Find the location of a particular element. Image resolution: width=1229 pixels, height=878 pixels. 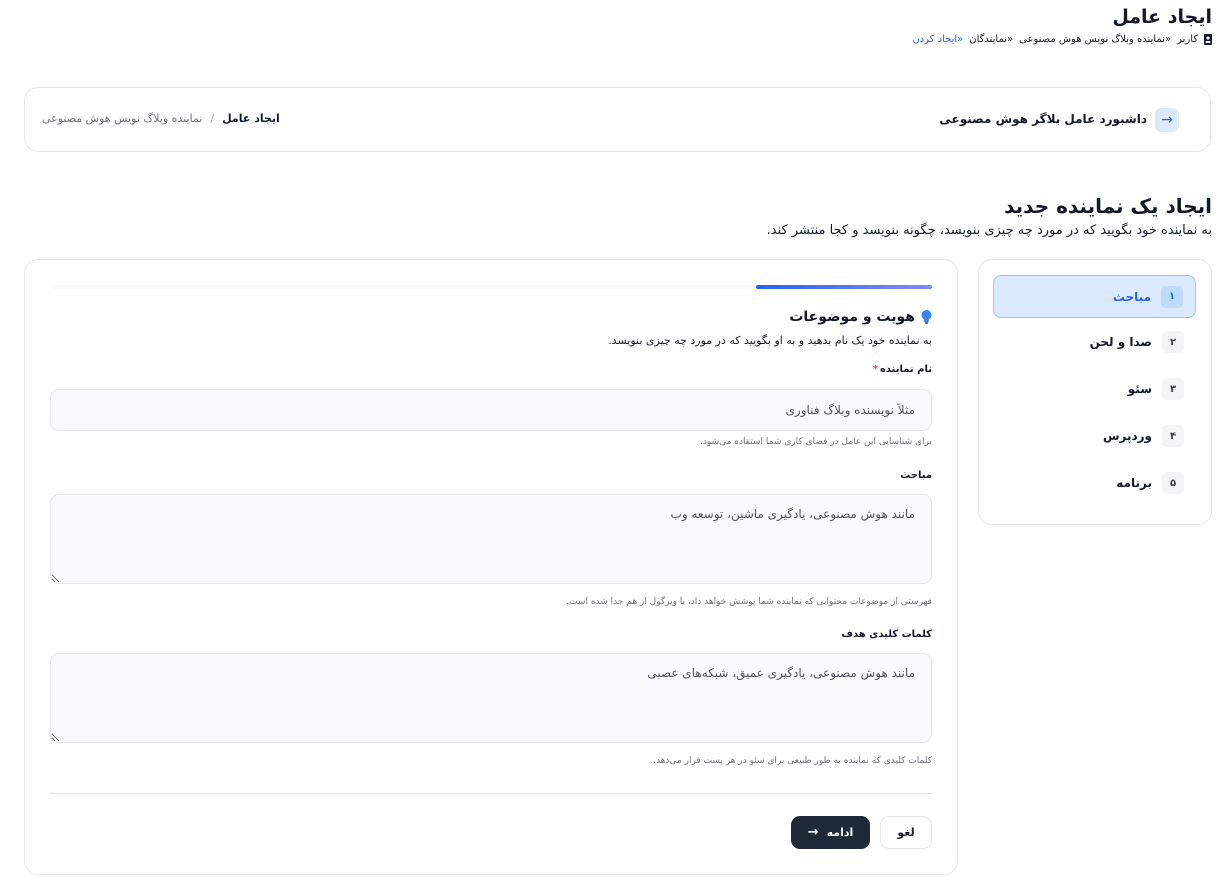

continue-label: ادامه is located at coordinates (840, 832).